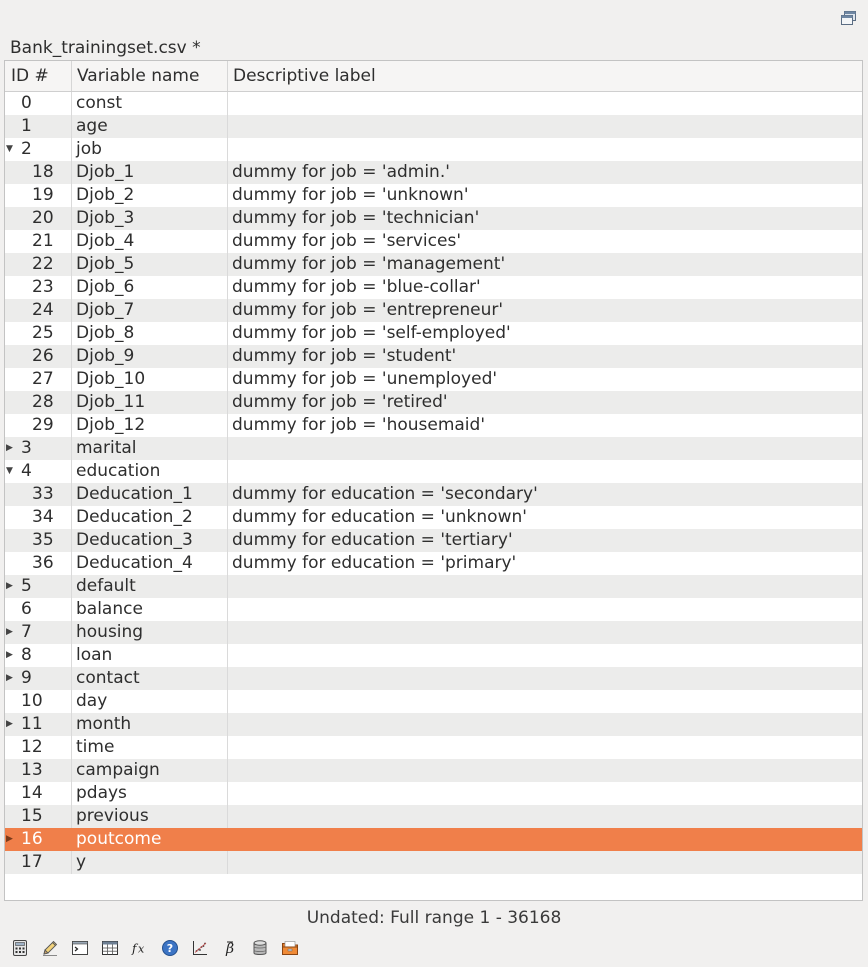 The height and width of the screenshot is (967, 868). What do you see at coordinates (43, 356) in the screenshot?
I see `variable-id: 26` at bounding box center [43, 356].